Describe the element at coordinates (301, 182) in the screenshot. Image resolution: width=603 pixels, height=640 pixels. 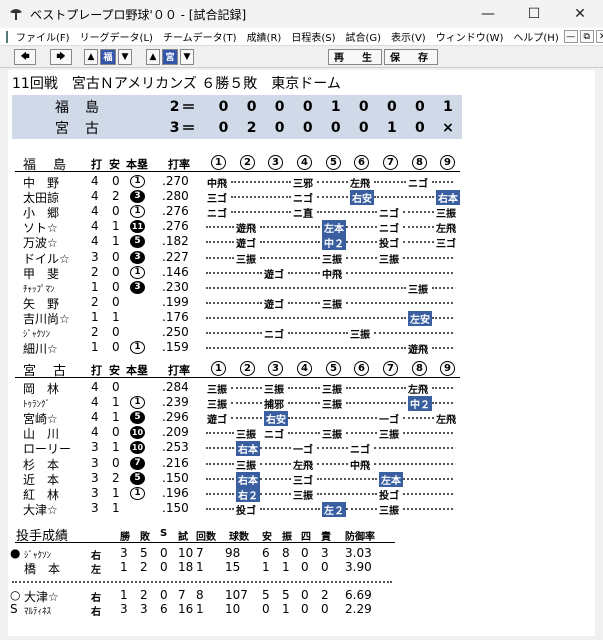
I see `player-row: 中 野 4 0 1.270 中飛 三邪 左飛 ニゴ` at that location.